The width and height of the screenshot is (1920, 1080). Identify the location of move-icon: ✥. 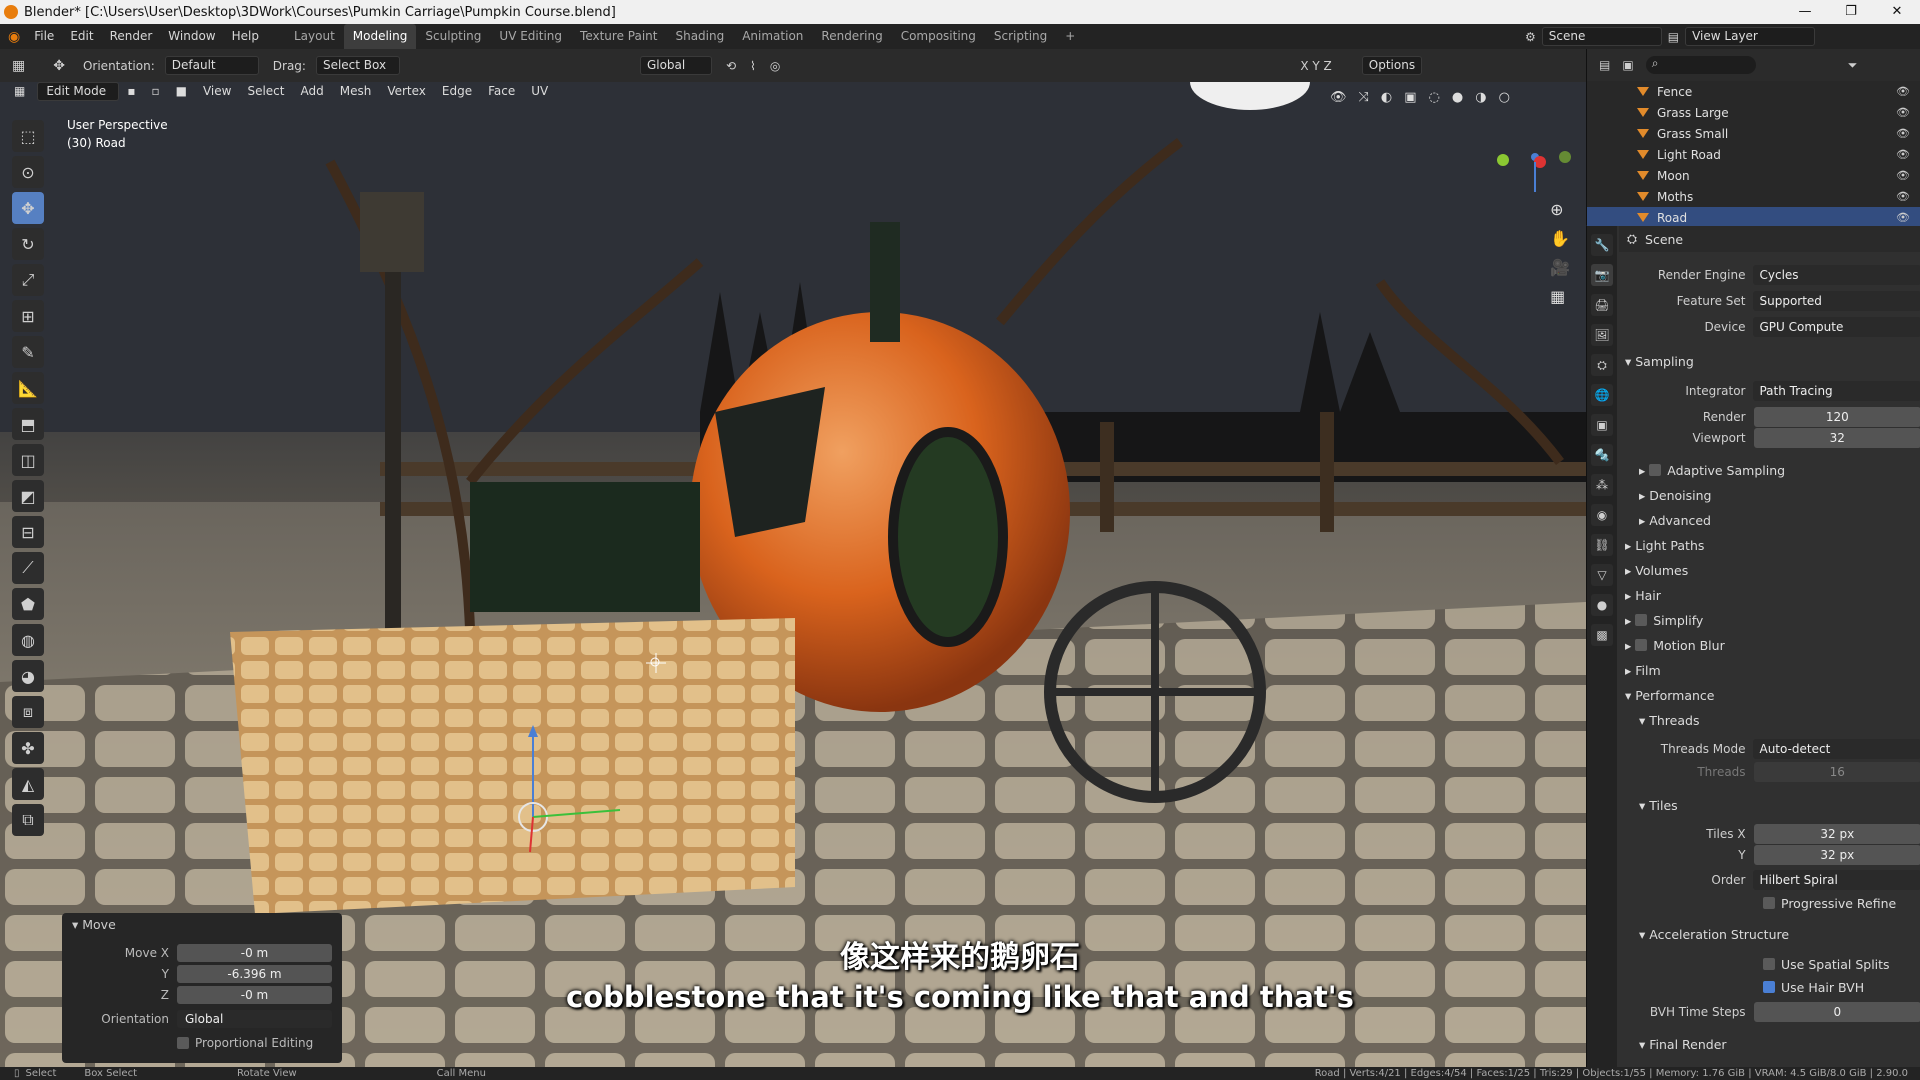
(28, 208).